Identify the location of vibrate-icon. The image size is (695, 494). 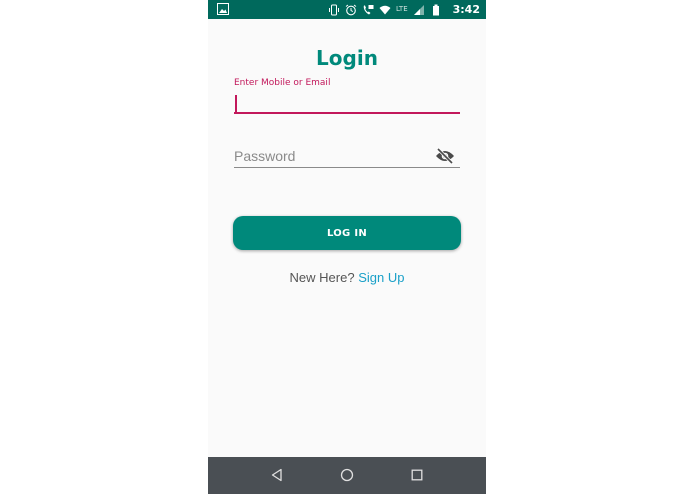
(333, 9).